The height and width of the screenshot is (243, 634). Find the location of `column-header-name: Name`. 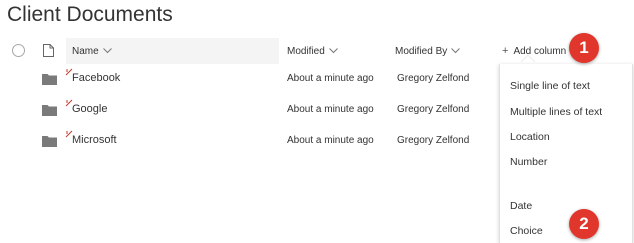

column-header-name: Name is located at coordinates (92, 51).